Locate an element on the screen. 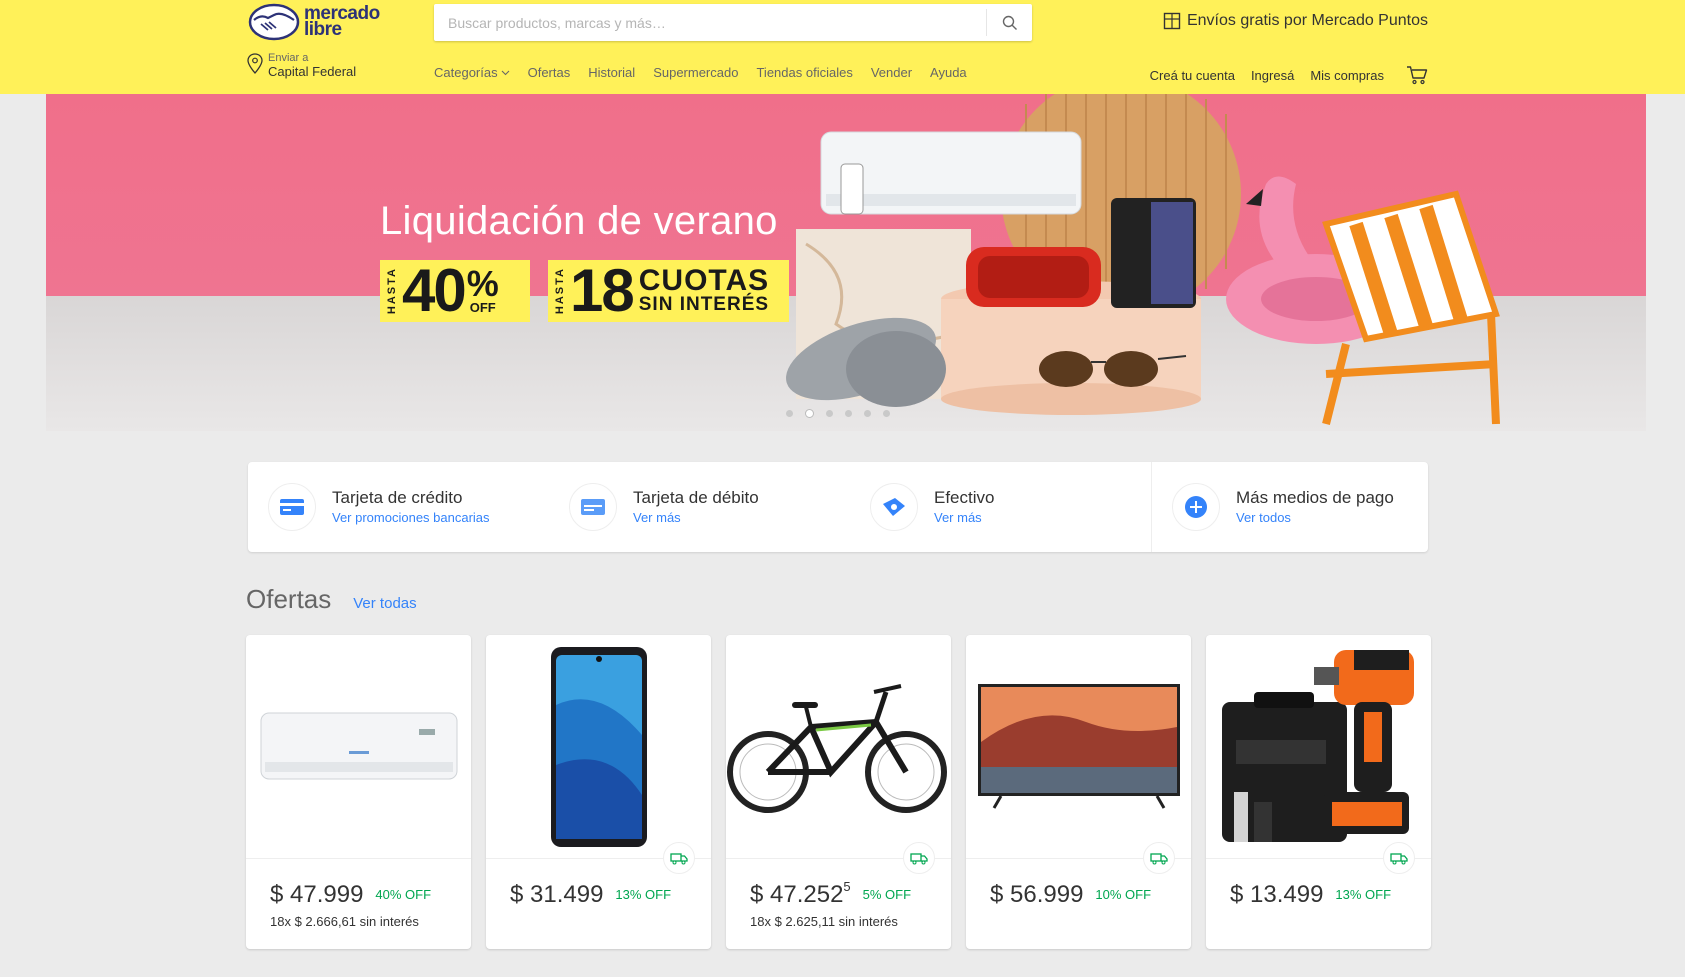 This screenshot has height=977, width=1685. product-card: $ 31.499 13% OFF is located at coordinates (598, 792).